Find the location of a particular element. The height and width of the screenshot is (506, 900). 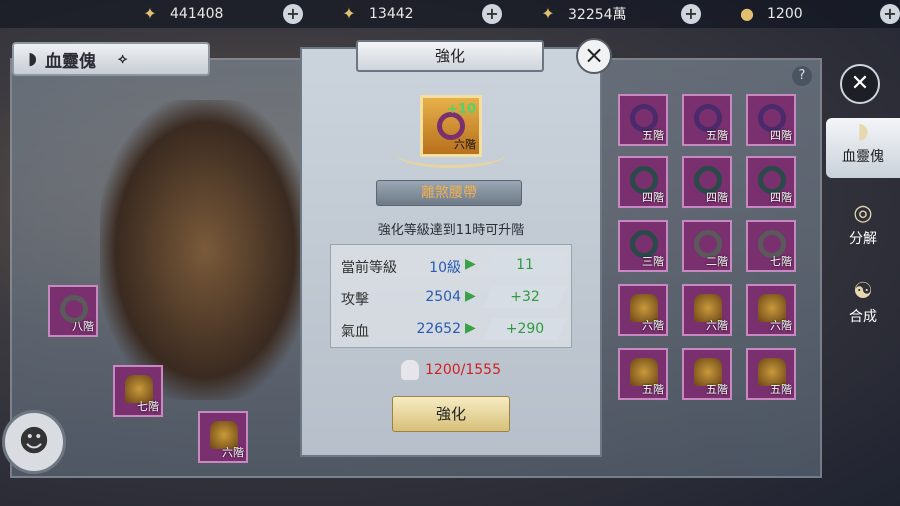

add-pouch-button: + is located at coordinates (890, 14).